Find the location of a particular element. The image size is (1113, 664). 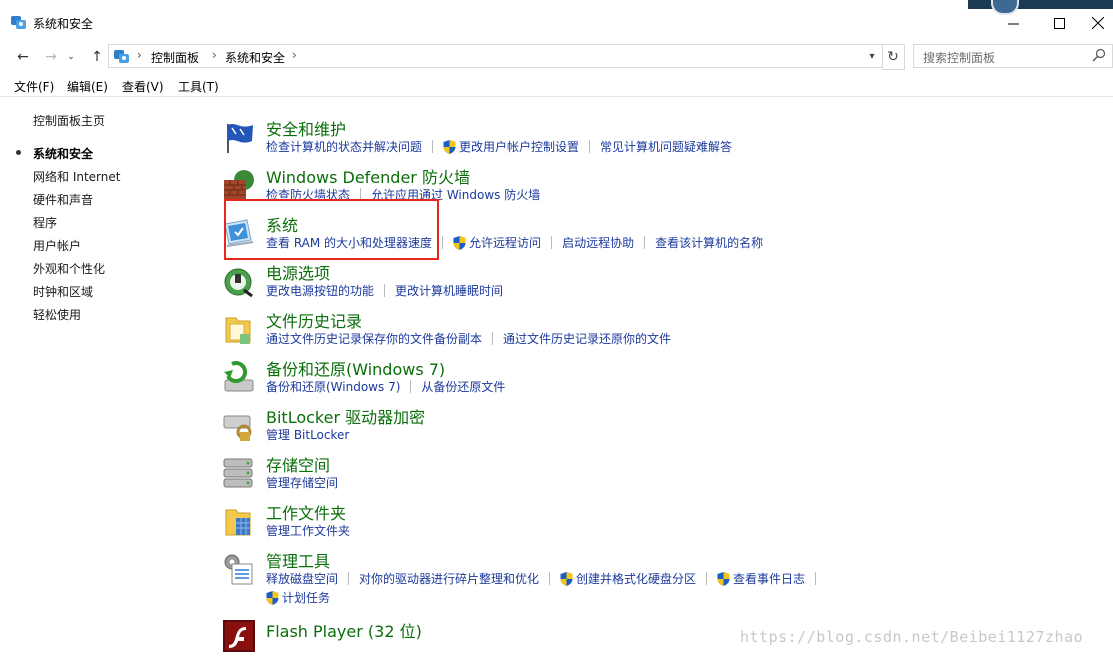

task-link: 更改用户帐户控制设置 is located at coordinates (519, 146).